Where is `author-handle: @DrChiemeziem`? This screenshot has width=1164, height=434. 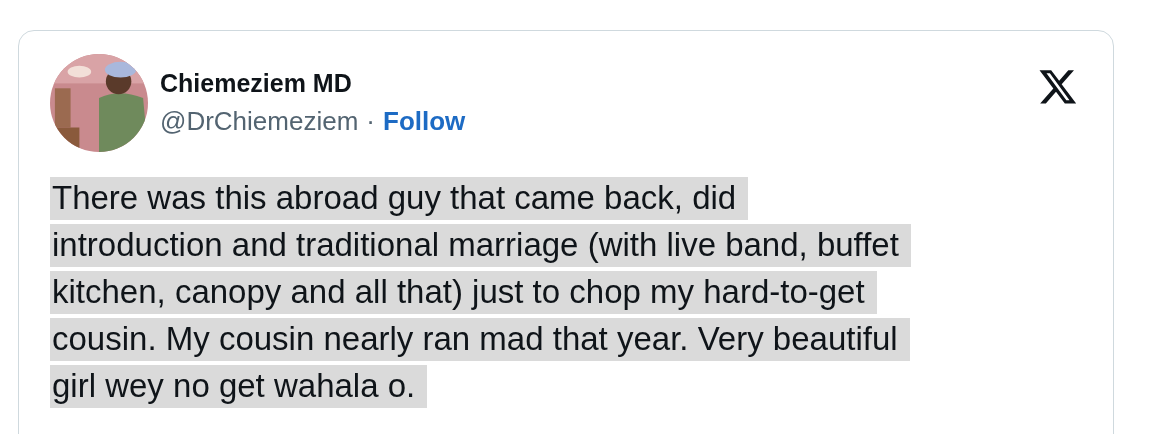 author-handle: @DrChiemeziem is located at coordinates (259, 121).